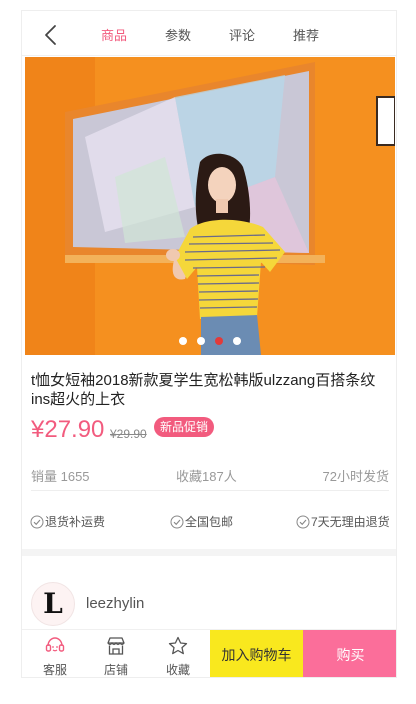  I want to click on favorites-count: 收藏187人, so click(206, 476).